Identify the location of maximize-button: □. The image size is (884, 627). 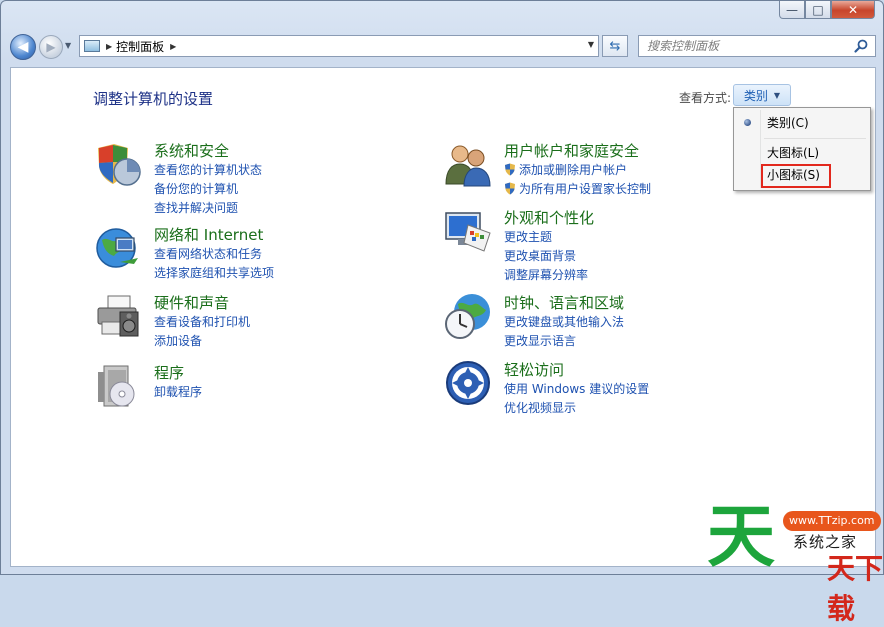
(818, 10).